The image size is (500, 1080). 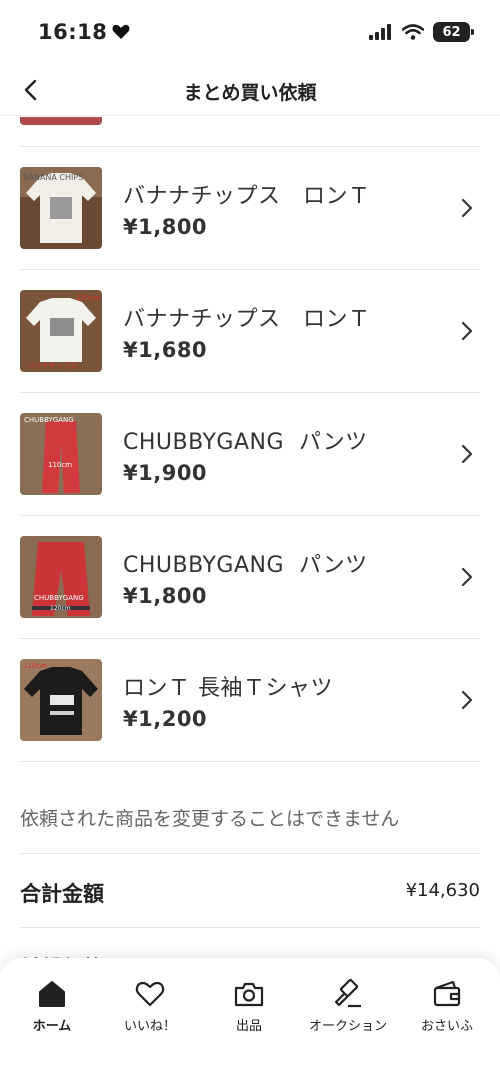 What do you see at coordinates (52, 1013) in the screenshot?
I see `tab-home: ホーム` at bounding box center [52, 1013].